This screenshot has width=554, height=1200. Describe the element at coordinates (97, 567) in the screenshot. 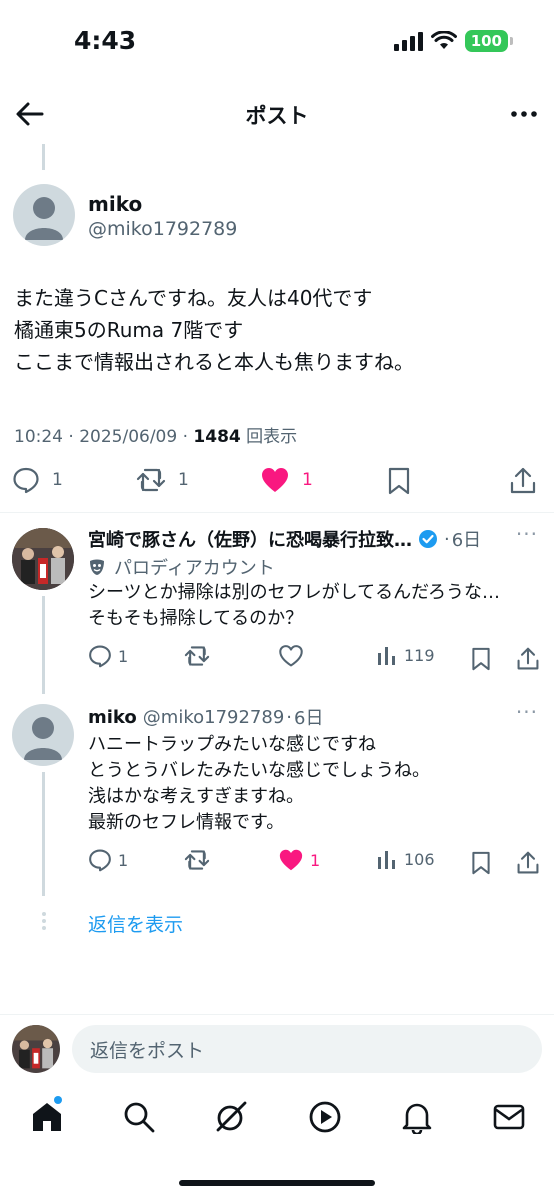

I see `parody-mask-icon` at that location.